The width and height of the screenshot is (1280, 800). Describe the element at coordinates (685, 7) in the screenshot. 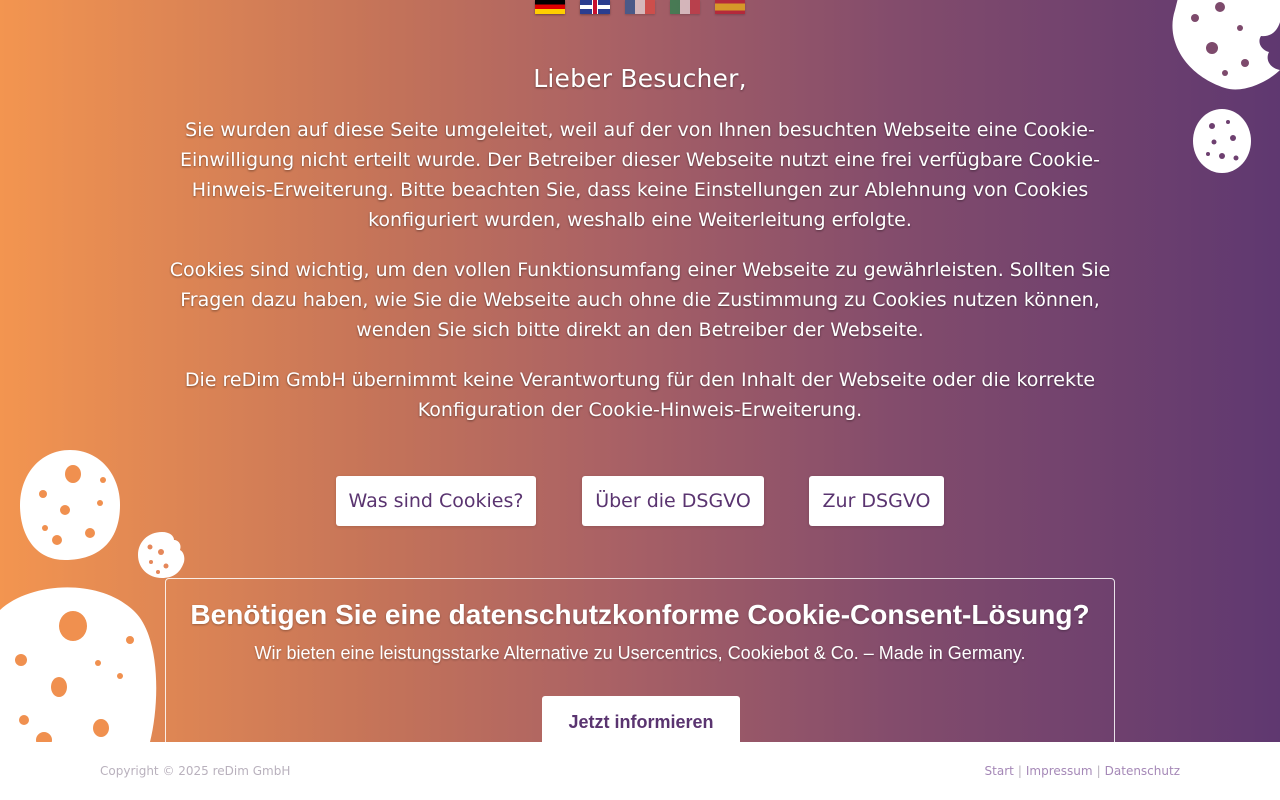

I see `flag-italy-icon` at that location.